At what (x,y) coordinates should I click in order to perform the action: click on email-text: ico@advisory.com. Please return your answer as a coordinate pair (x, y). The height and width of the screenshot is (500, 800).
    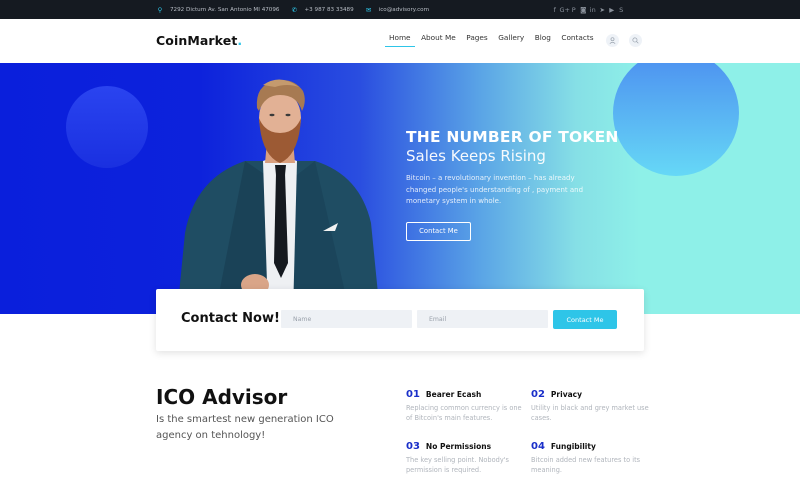
    Looking at the image, I should click on (404, 10).